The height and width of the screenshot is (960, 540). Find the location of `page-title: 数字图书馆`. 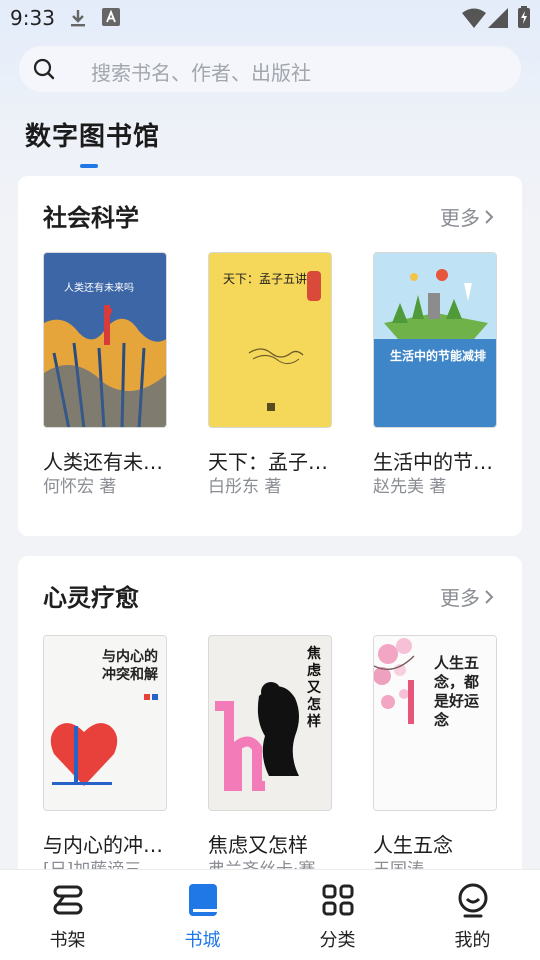

page-title: 数字图书馆 is located at coordinates (93, 137).